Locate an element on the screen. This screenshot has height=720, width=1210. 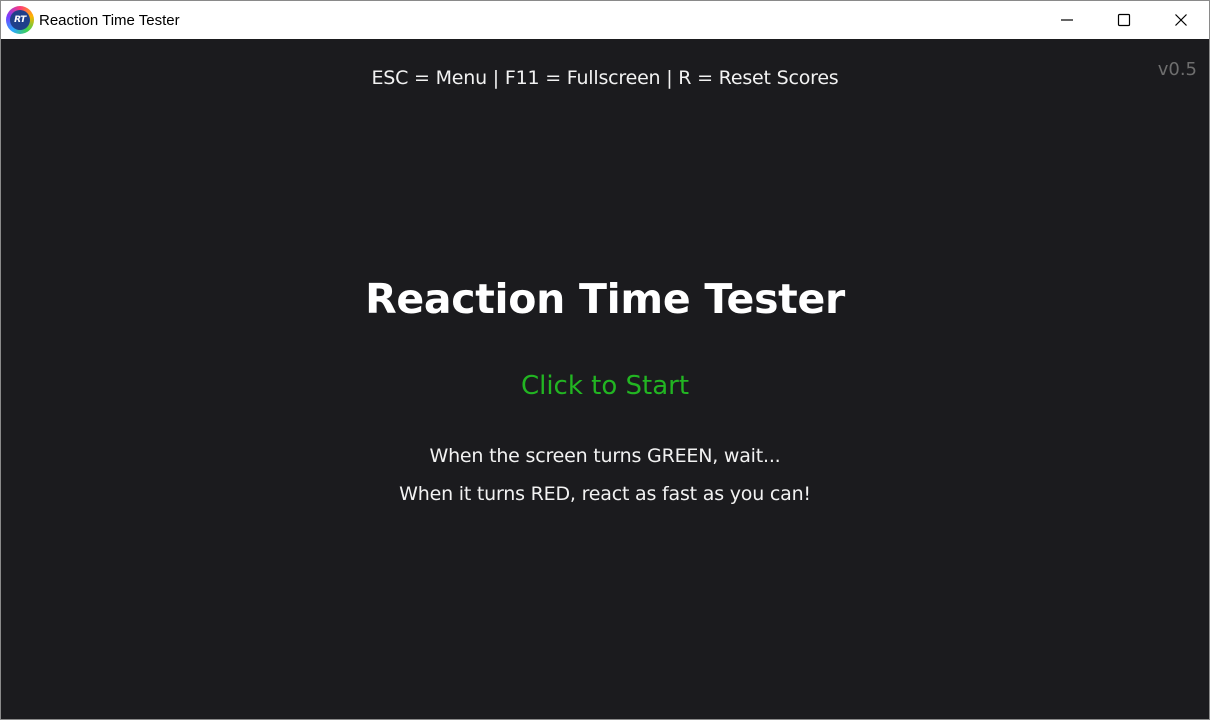
version-label: v0.5 is located at coordinates (1177, 69).